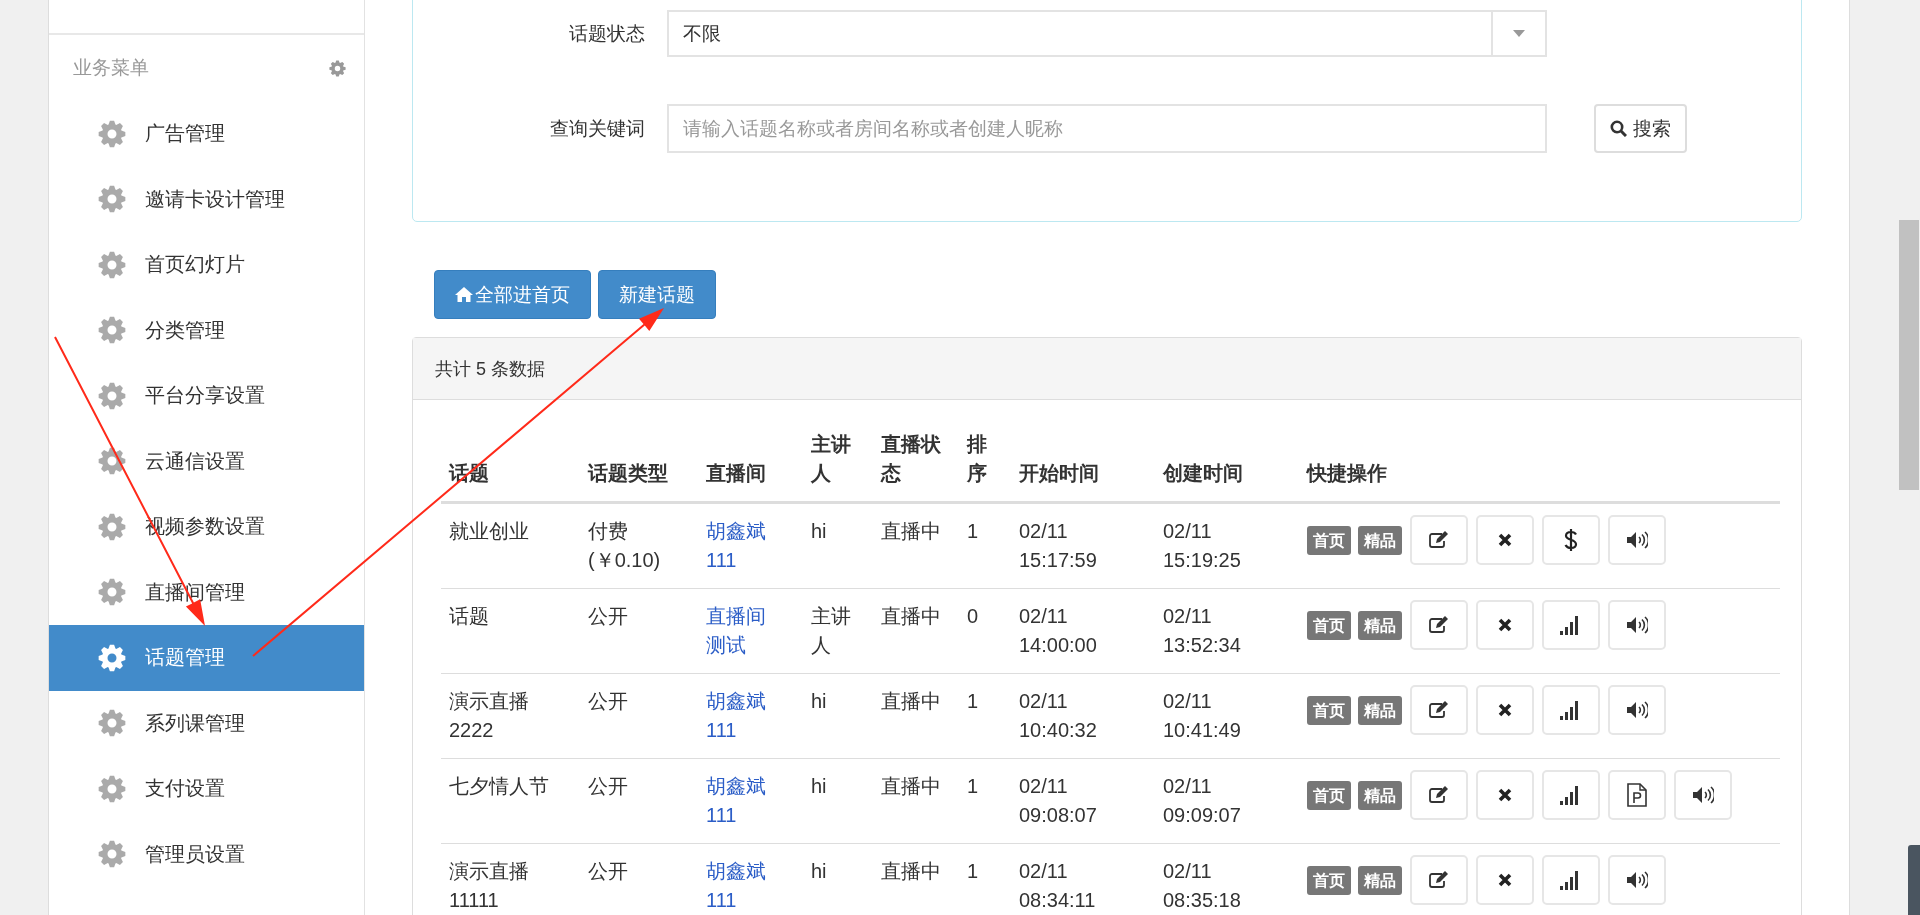 This screenshot has width=1920, height=915. I want to click on topic-cell: 话题, so click(510, 631).